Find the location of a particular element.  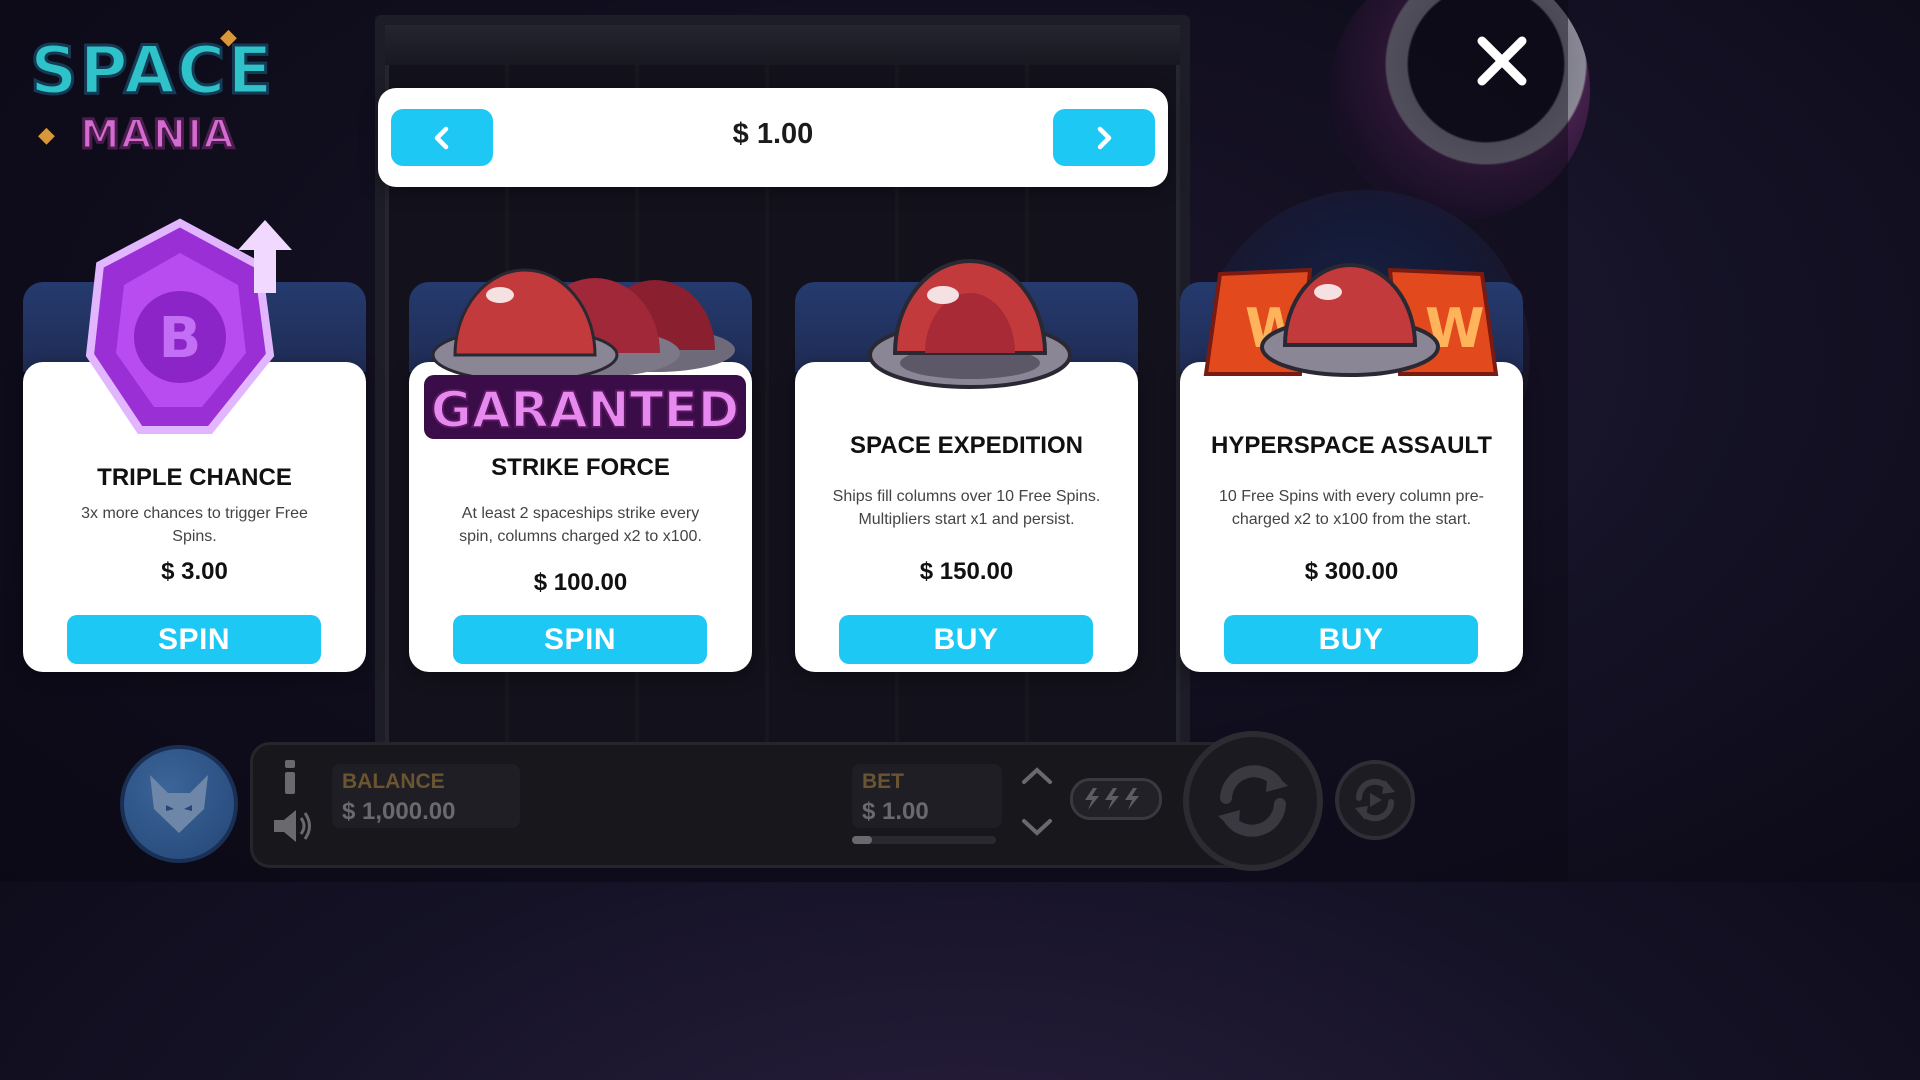

bet-increase-button is located at coordinates (1104, 137).